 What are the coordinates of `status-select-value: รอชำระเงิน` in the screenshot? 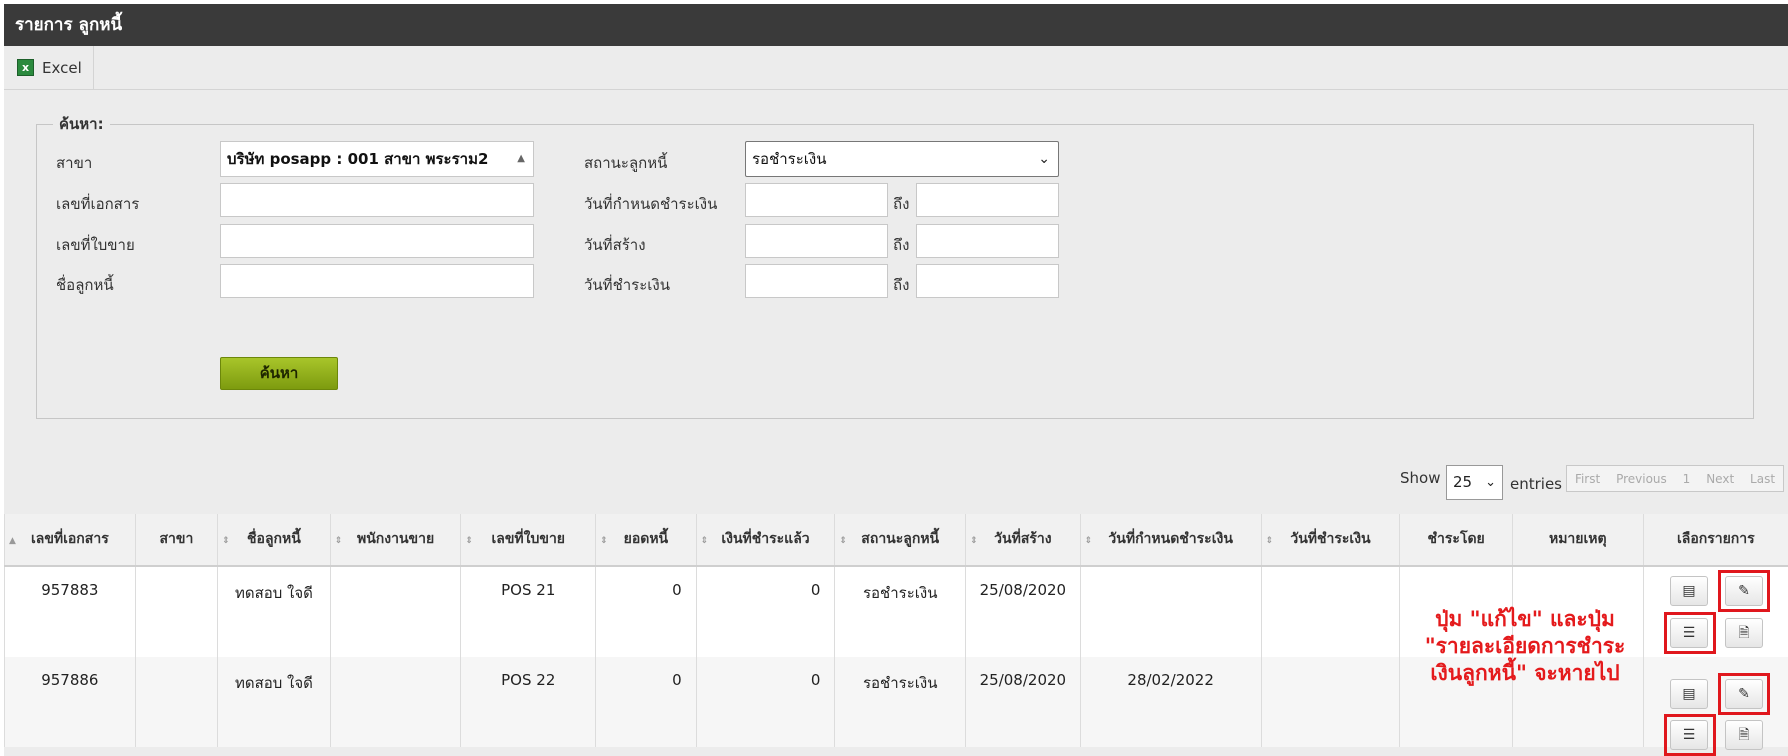 It's located at (789, 159).